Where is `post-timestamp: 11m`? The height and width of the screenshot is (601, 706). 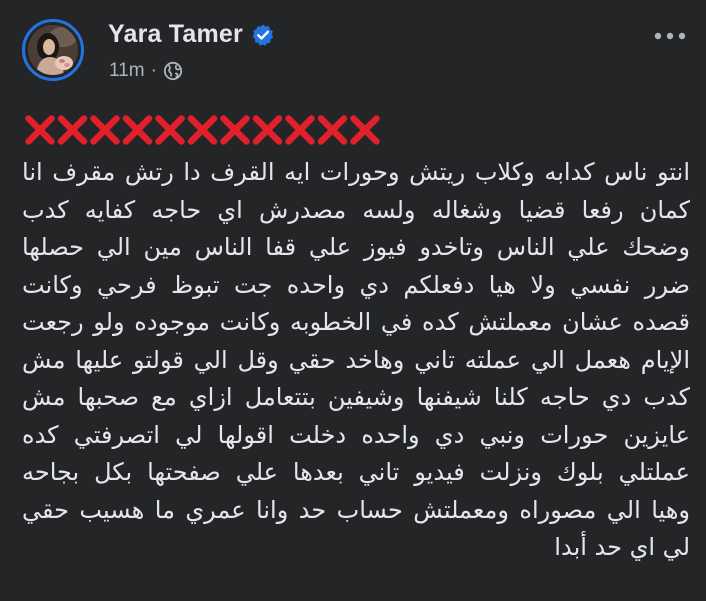 post-timestamp: 11m is located at coordinates (127, 71).